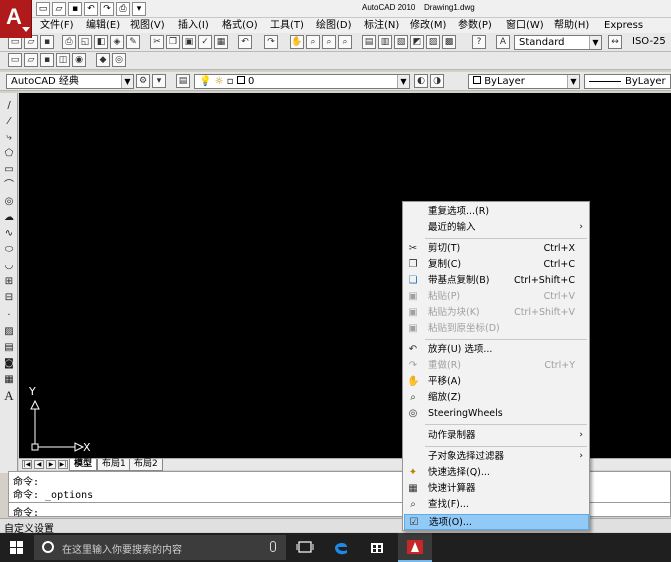 This screenshot has height=562, width=671. I want to click on 3d-box-icon: ◆, so click(103, 60).